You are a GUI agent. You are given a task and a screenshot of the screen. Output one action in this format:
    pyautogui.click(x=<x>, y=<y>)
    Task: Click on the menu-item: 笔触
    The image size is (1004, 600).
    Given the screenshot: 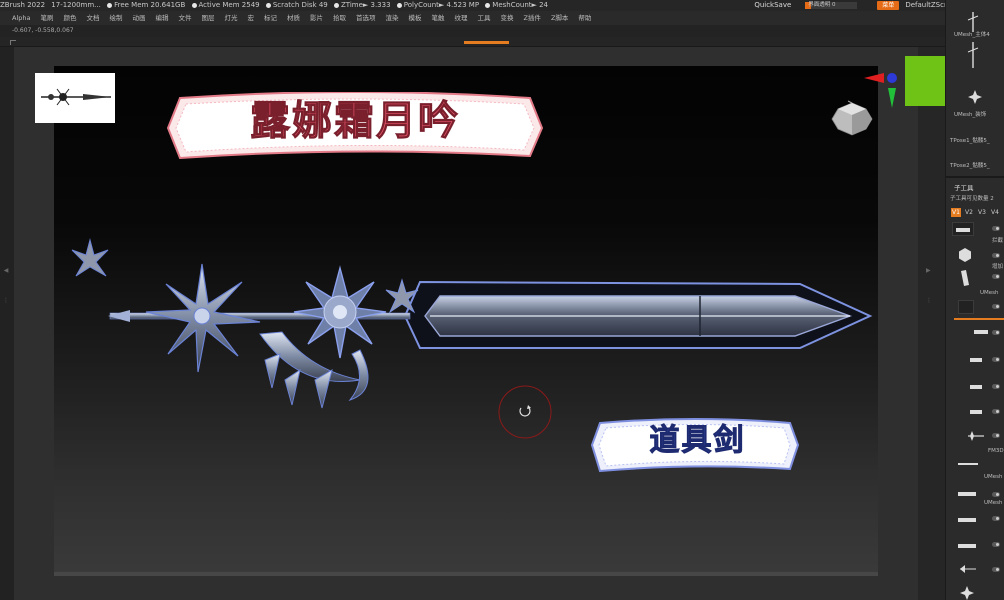 What is the action you would take?
    pyautogui.click(x=437, y=18)
    